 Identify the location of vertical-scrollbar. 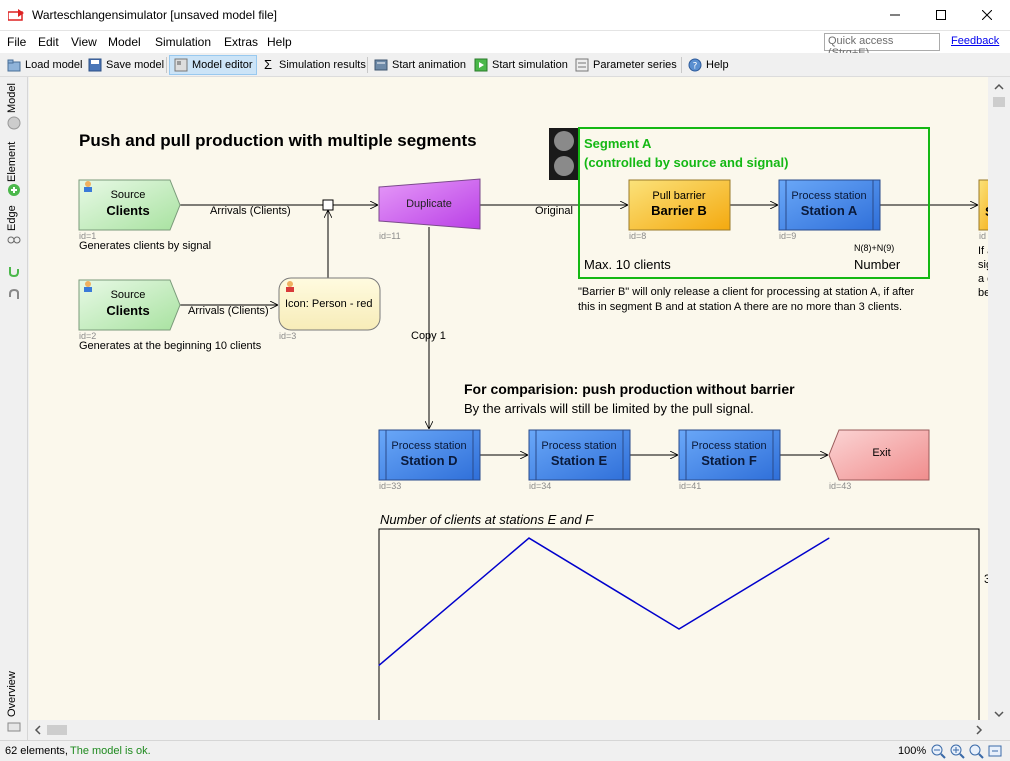
(999, 398).